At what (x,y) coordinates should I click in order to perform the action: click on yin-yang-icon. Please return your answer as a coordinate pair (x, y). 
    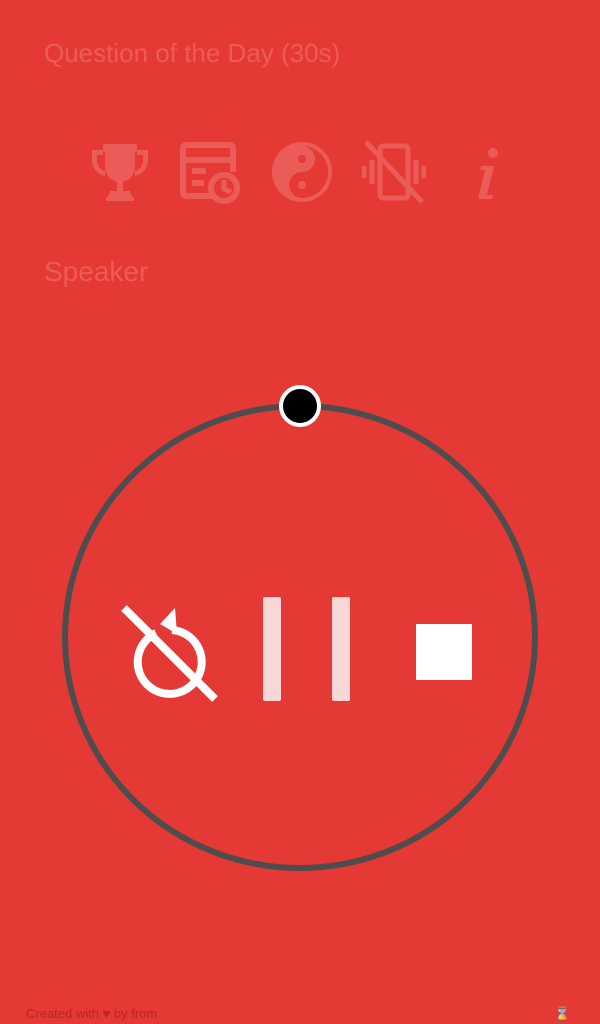
    Looking at the image, I should click on (302, 172).